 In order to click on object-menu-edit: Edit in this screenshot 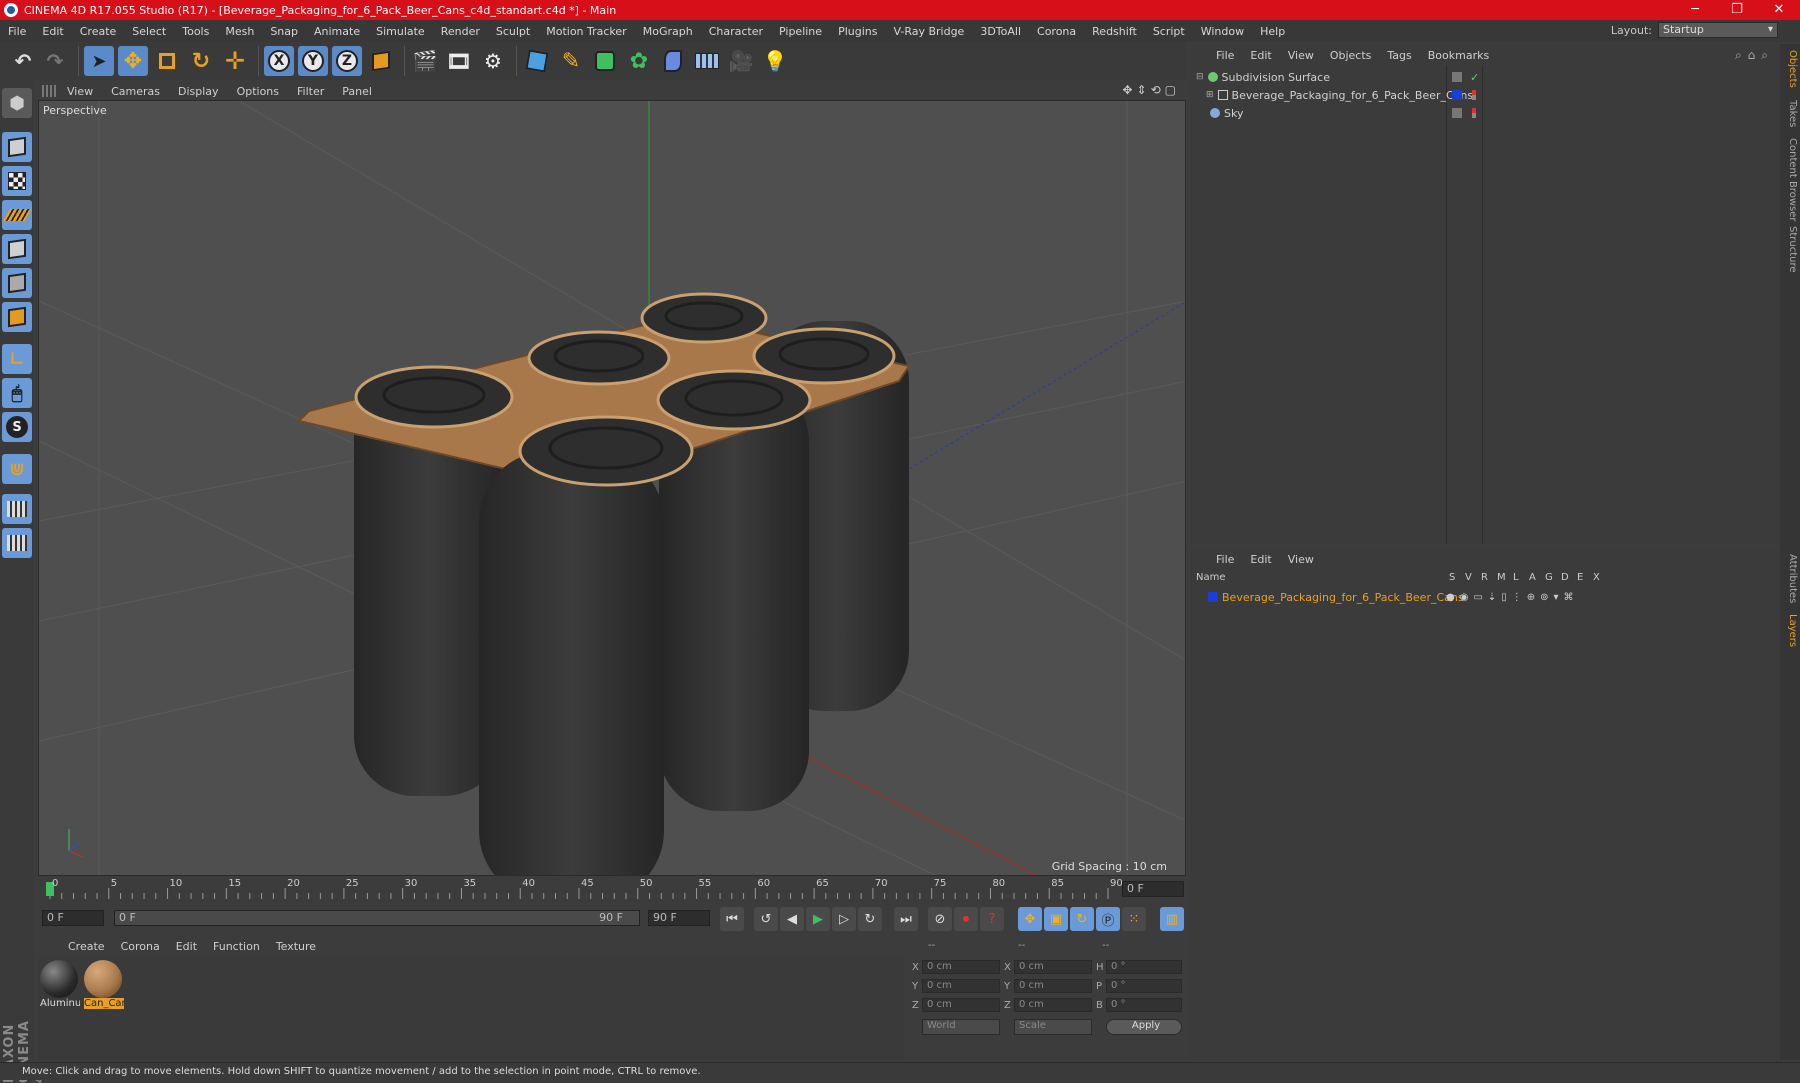, I will do `click(1260, 55)`.